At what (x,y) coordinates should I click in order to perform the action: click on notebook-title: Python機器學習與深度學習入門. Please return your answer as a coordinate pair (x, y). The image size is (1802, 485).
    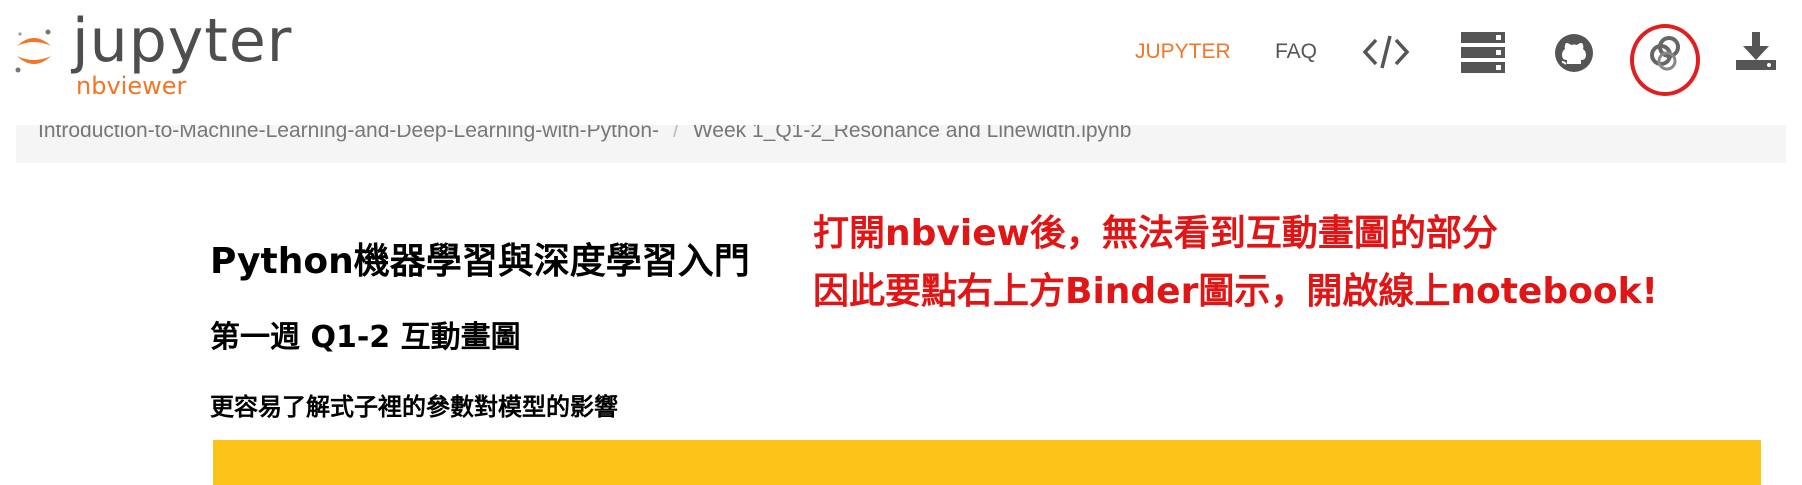
    Looking at the image, I should click on (480, 261).